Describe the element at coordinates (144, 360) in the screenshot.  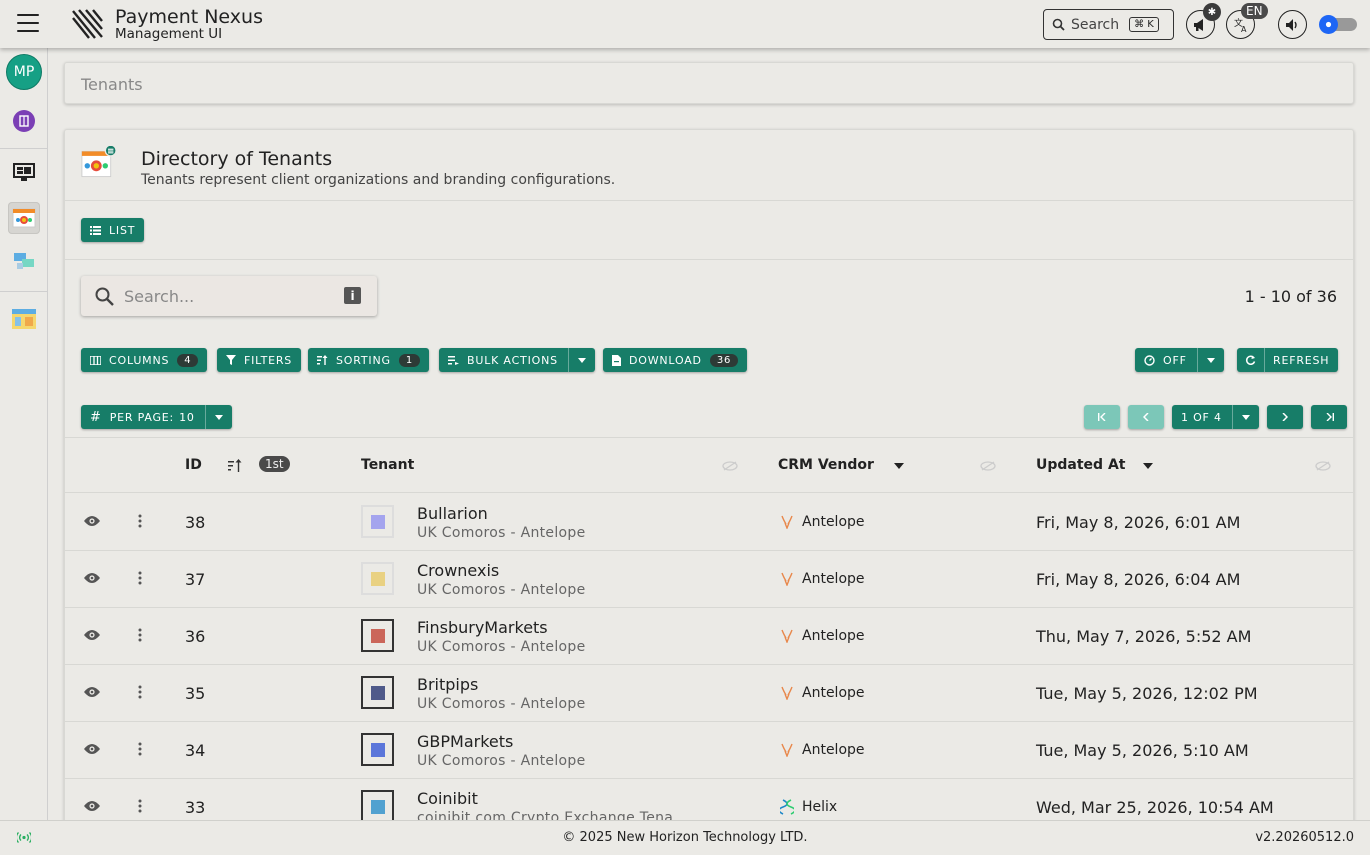
I see `columns-button: COLUMNS 4` at that location.